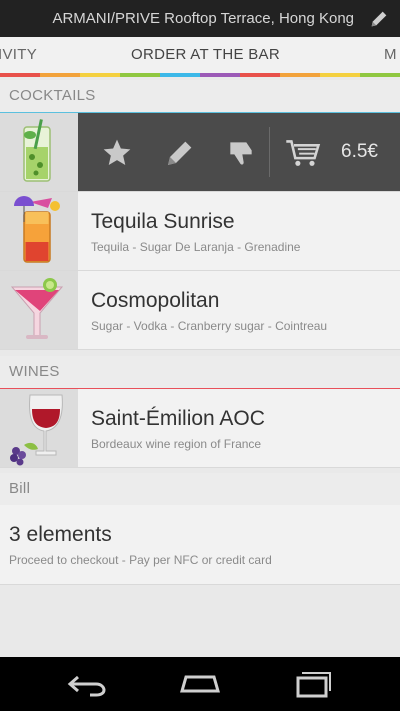 This screenshot has height=711, width=400. What do you see at coordinates (117, 153) in the screenshot?
I see `star-icon` at bounding box center [117, 153].